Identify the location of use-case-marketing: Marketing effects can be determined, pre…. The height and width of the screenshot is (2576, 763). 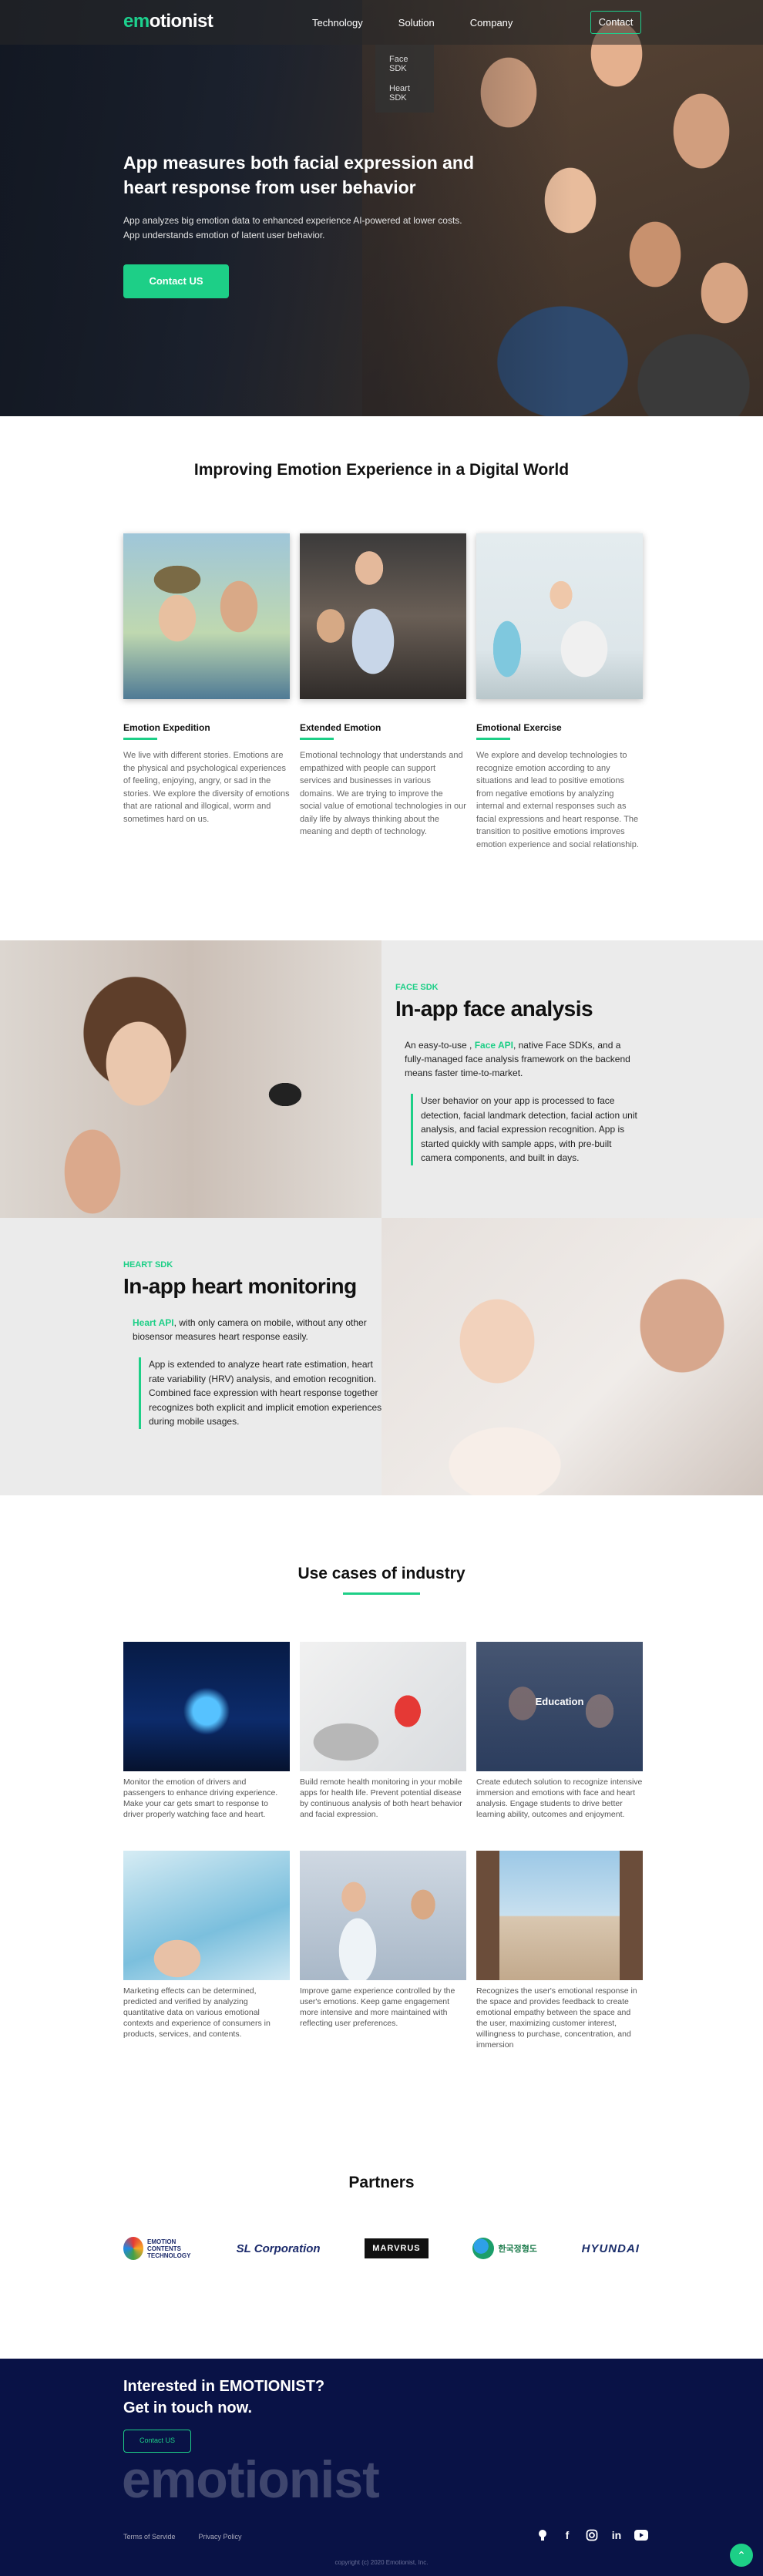
(206, 1950).